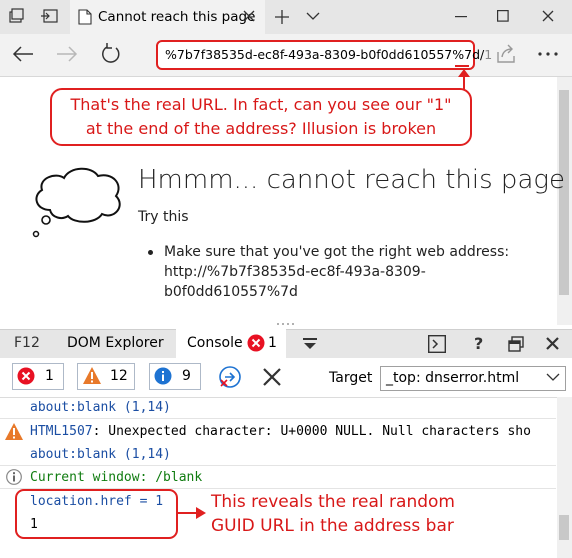 Image resolution: width=572 pixels, height=558 pixels. Describe the element at coordinates (215, 343) in the screenshot. I see `tab-console-label: Console` at that location.